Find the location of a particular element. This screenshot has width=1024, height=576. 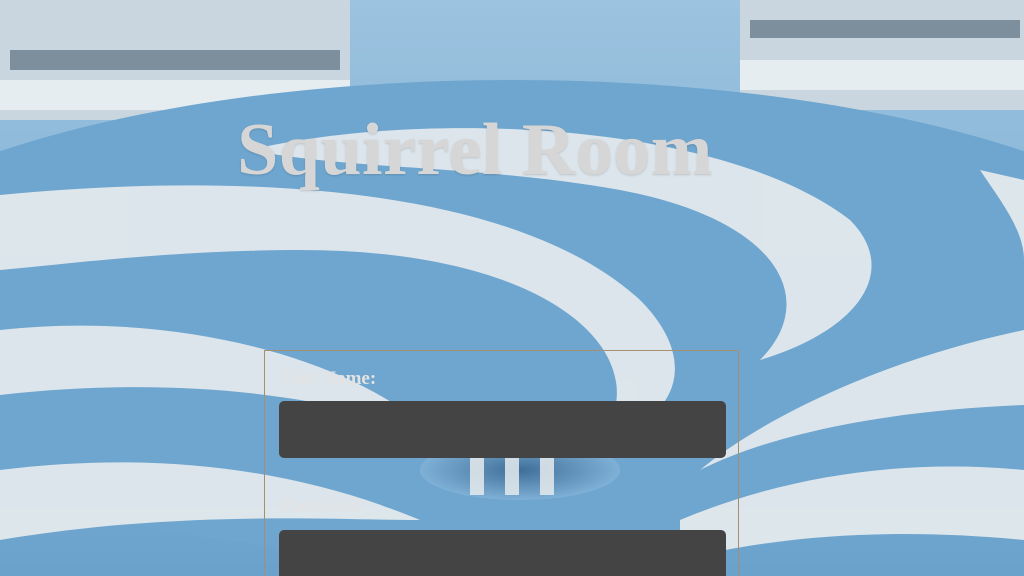

username-input is located at coordinates (502, 429).